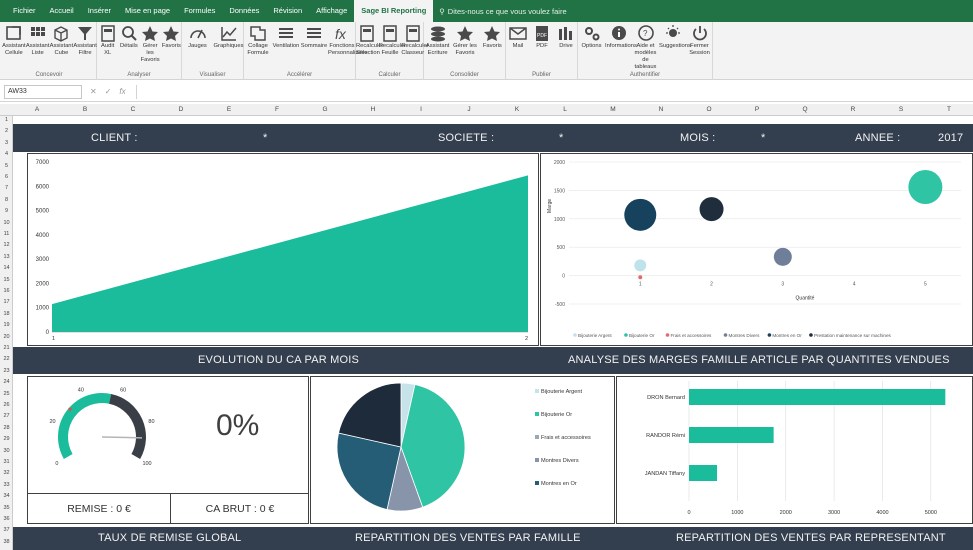  What do you see at coordinates (128, 37) in the screenshot?
I see `ribbon-button-d-tails: Détails` at bounding box center [128, 37].